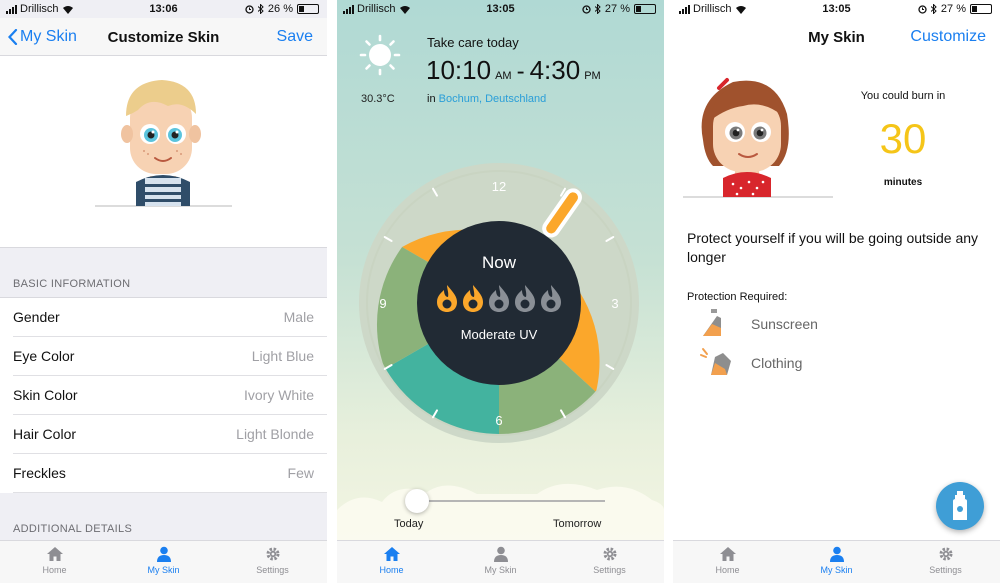 The width and height of the screenshot is (1000, 583). What do you see at coordinates (498, 420) in the screenshot?
I see `dial-number-6: 6` at bounding box center [498, 420].